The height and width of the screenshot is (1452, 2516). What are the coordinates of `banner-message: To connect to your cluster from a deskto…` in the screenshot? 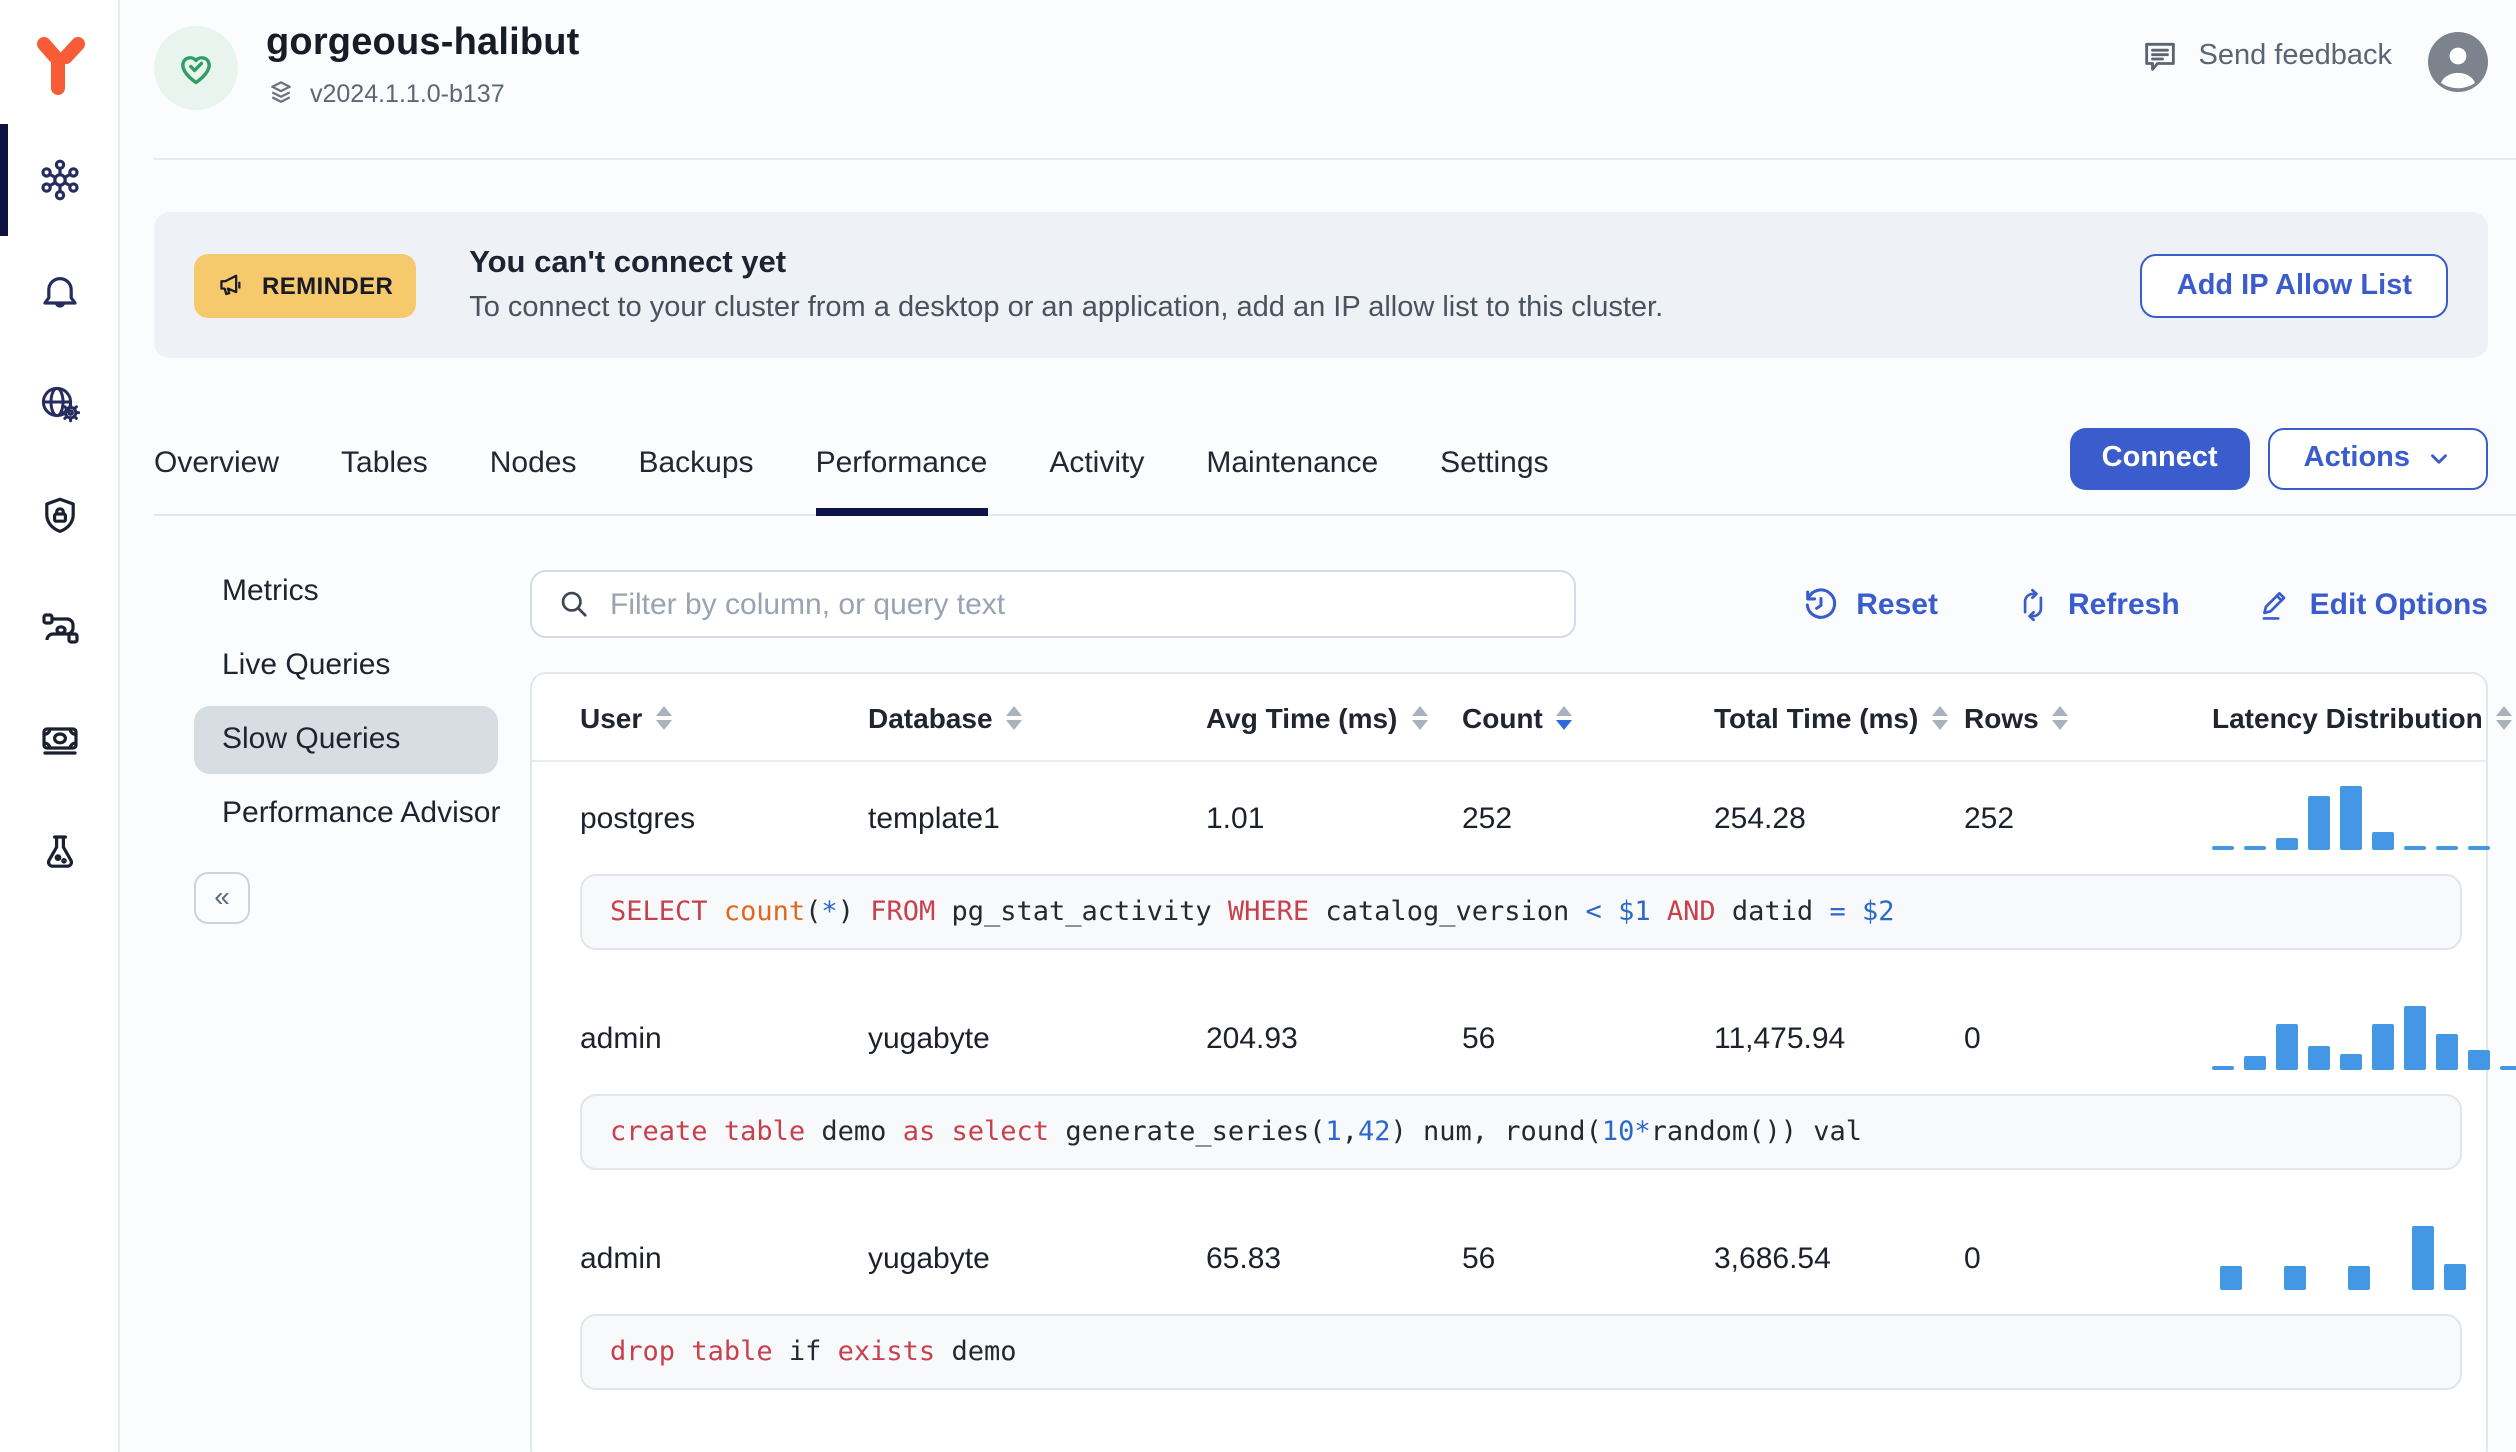 It's located at (1066, 308).